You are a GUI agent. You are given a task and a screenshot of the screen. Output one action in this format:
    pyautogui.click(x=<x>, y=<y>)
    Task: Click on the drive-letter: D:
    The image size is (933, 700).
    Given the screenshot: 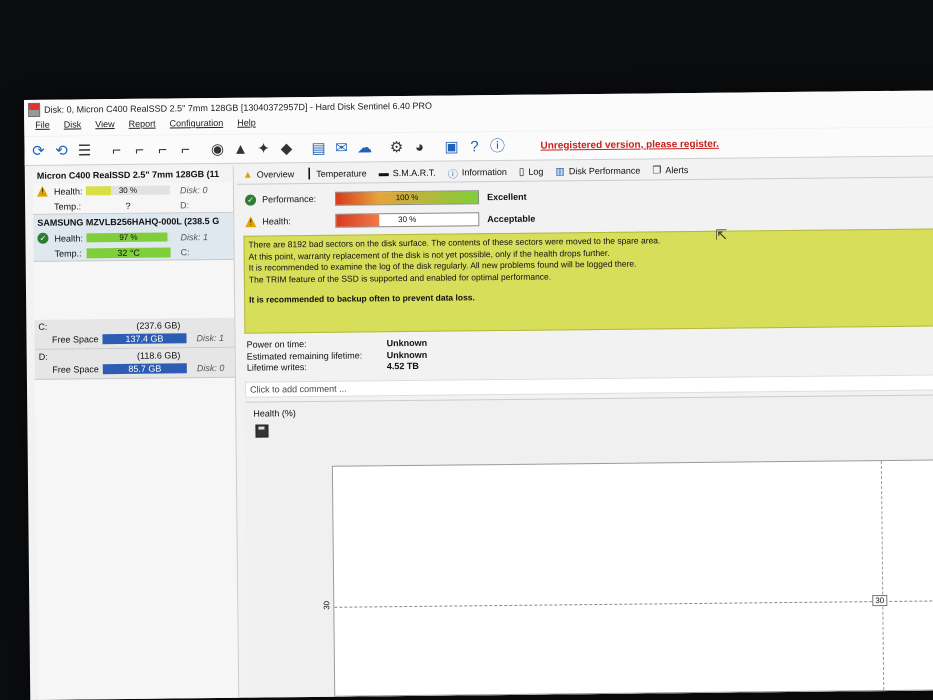 What is the action you would take?
    pyautogui.click(x=185, y=204)
    